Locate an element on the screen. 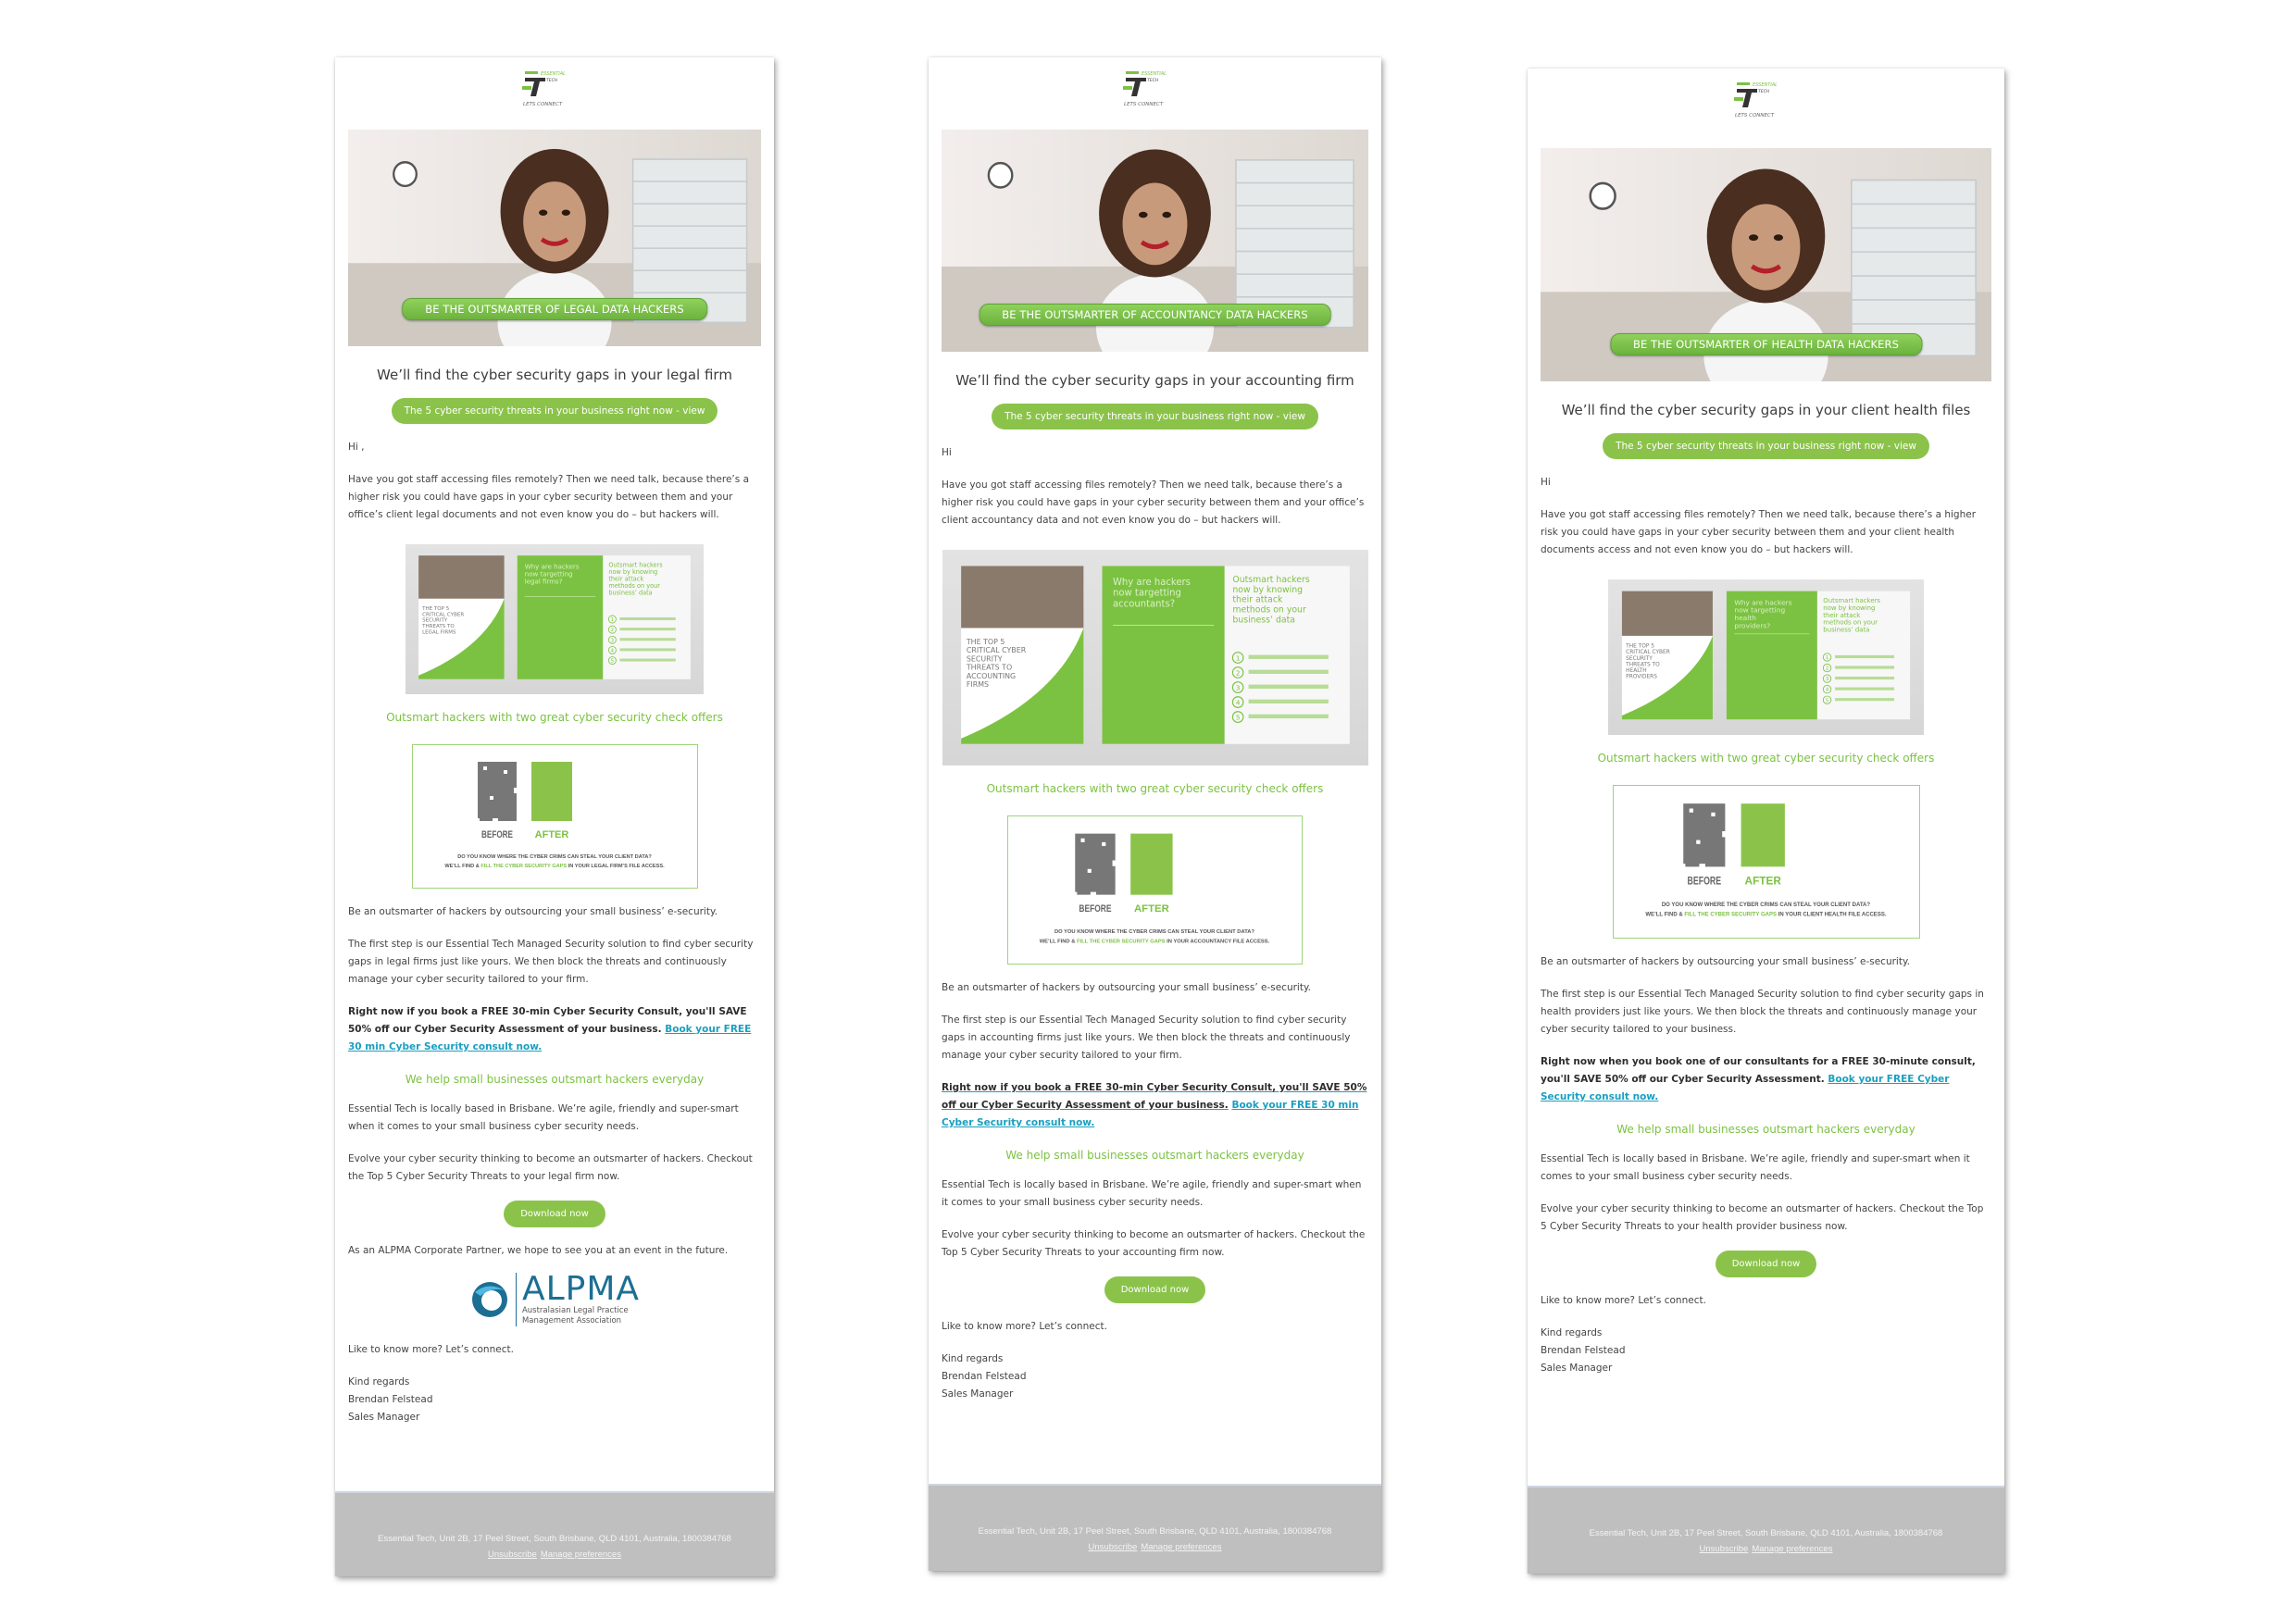 The image size is (2296, 1618). hero-banner-text: BE THE OUTSMARTER OF HEALTH DATA HACKERS is located at coordinates (1766, 344).